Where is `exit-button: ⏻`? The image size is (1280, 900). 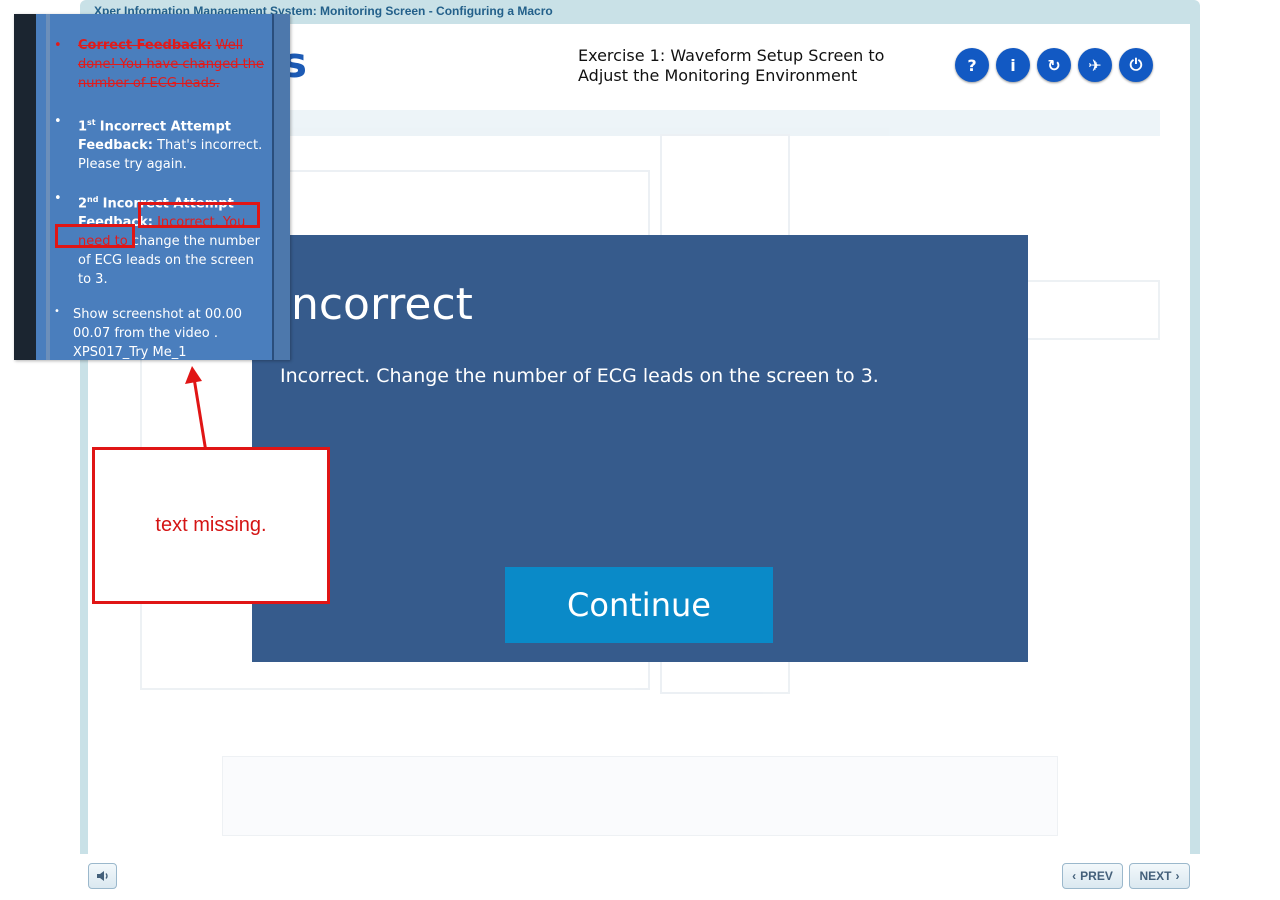
exit-button: ⏻ is located at coordinates (1136, 65).